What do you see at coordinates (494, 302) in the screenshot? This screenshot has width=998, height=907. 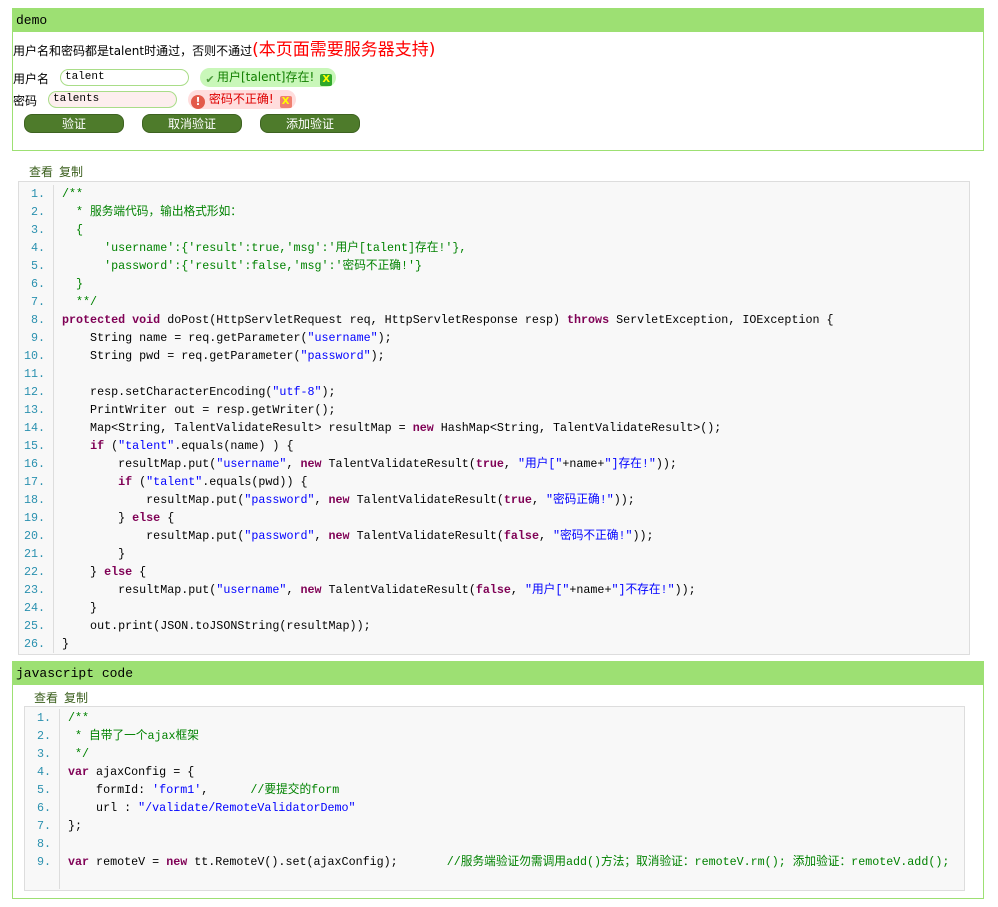 I see `code-line: 7. **/` at bounding box center [494, 302].